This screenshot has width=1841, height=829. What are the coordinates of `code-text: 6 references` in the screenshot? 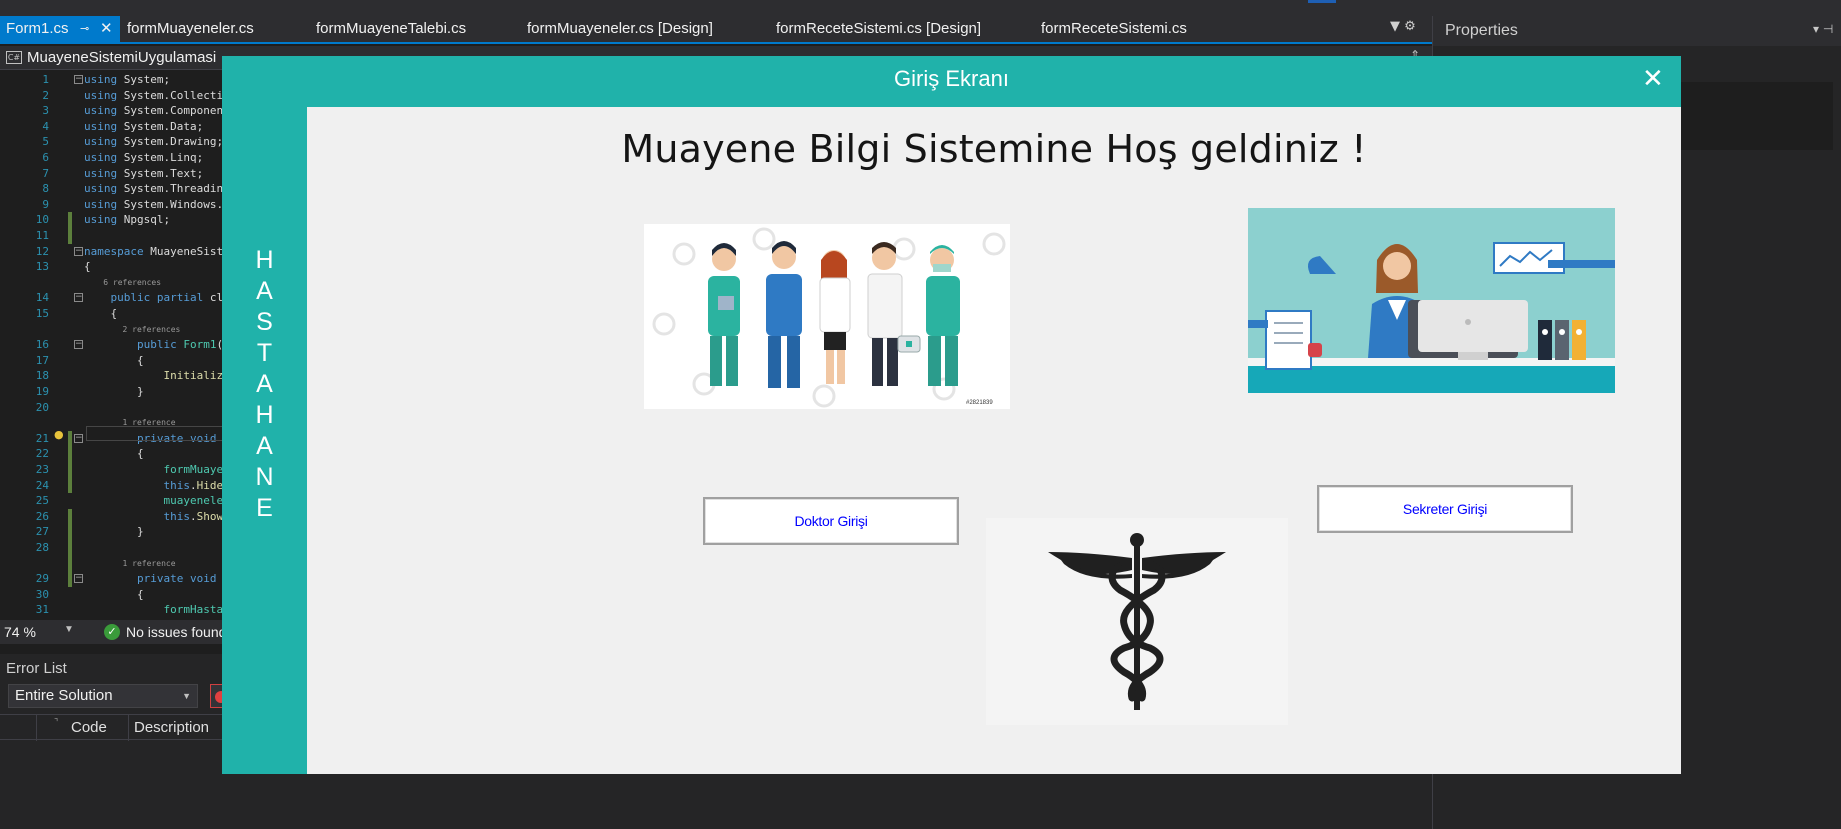 It's located at (123, 282).